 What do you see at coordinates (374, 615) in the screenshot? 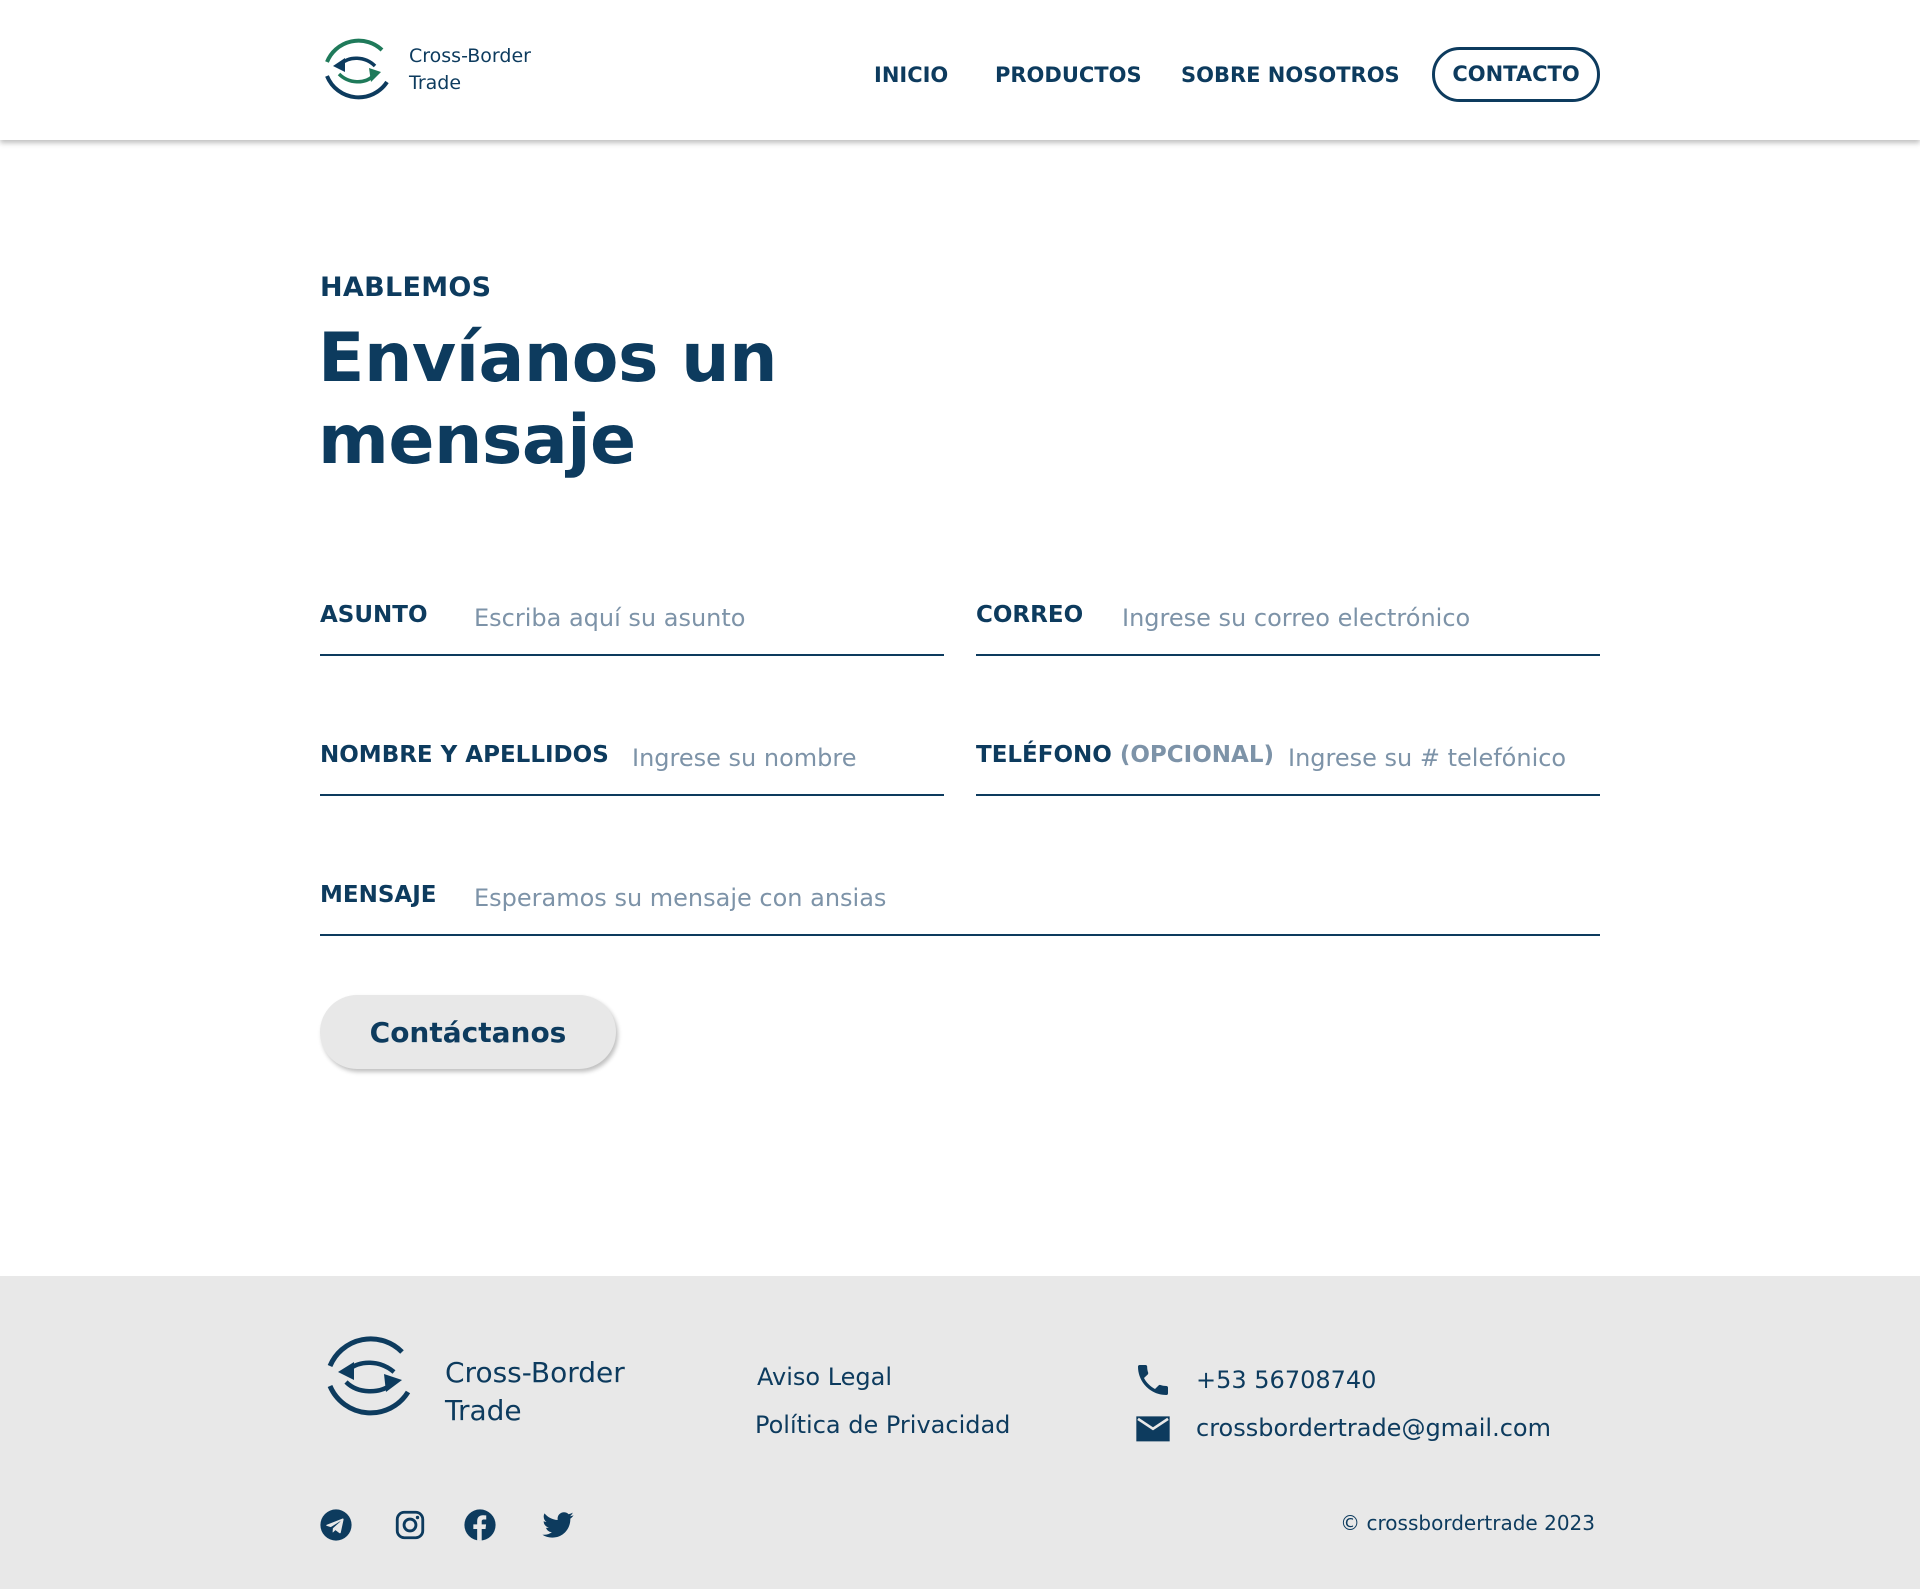
I see `asunto-label: ASUNTO` at bounding box center [374, 615].